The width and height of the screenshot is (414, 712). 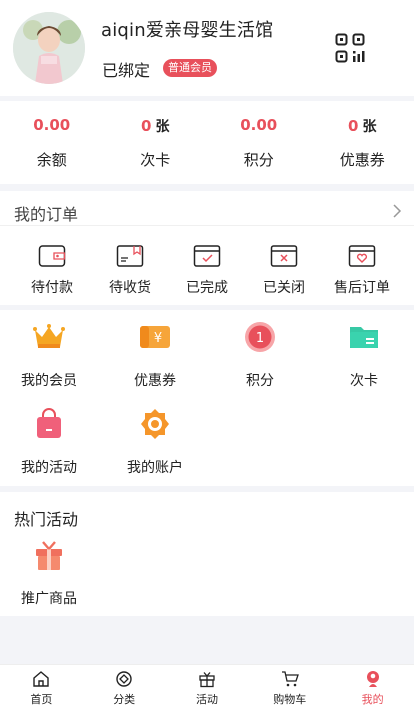 I want to click on order-label: 已完成, so click(x=207, y=288).